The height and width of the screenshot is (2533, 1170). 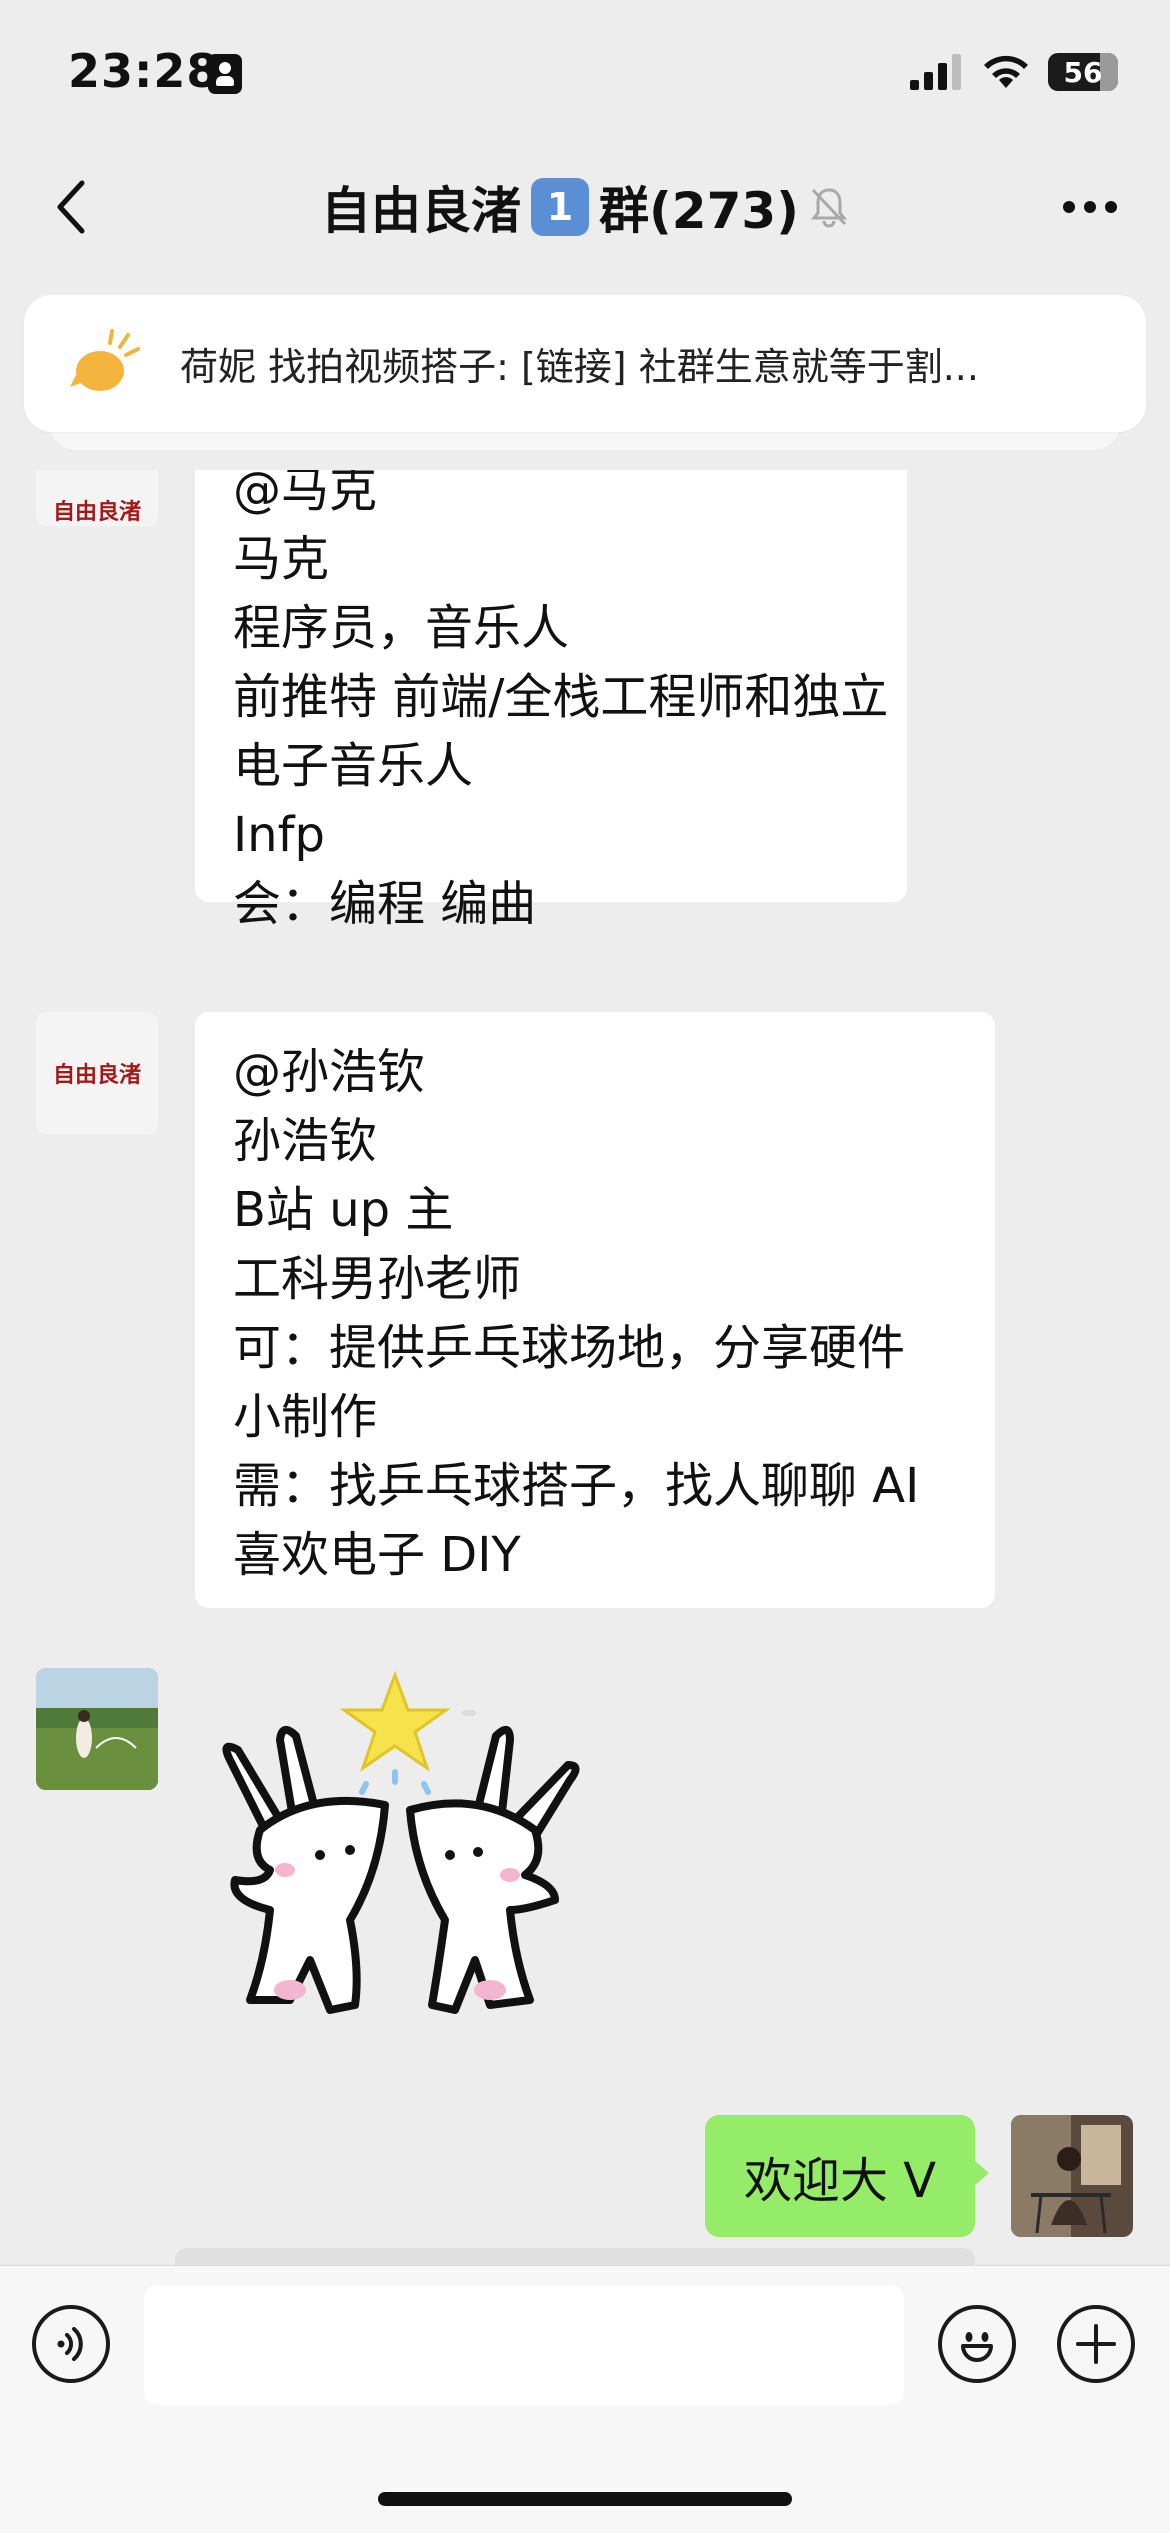 What do you see at coordinates (1006, 71) in the screenshot?
I see `wifi-icon` at bounding box center [1006, 71].